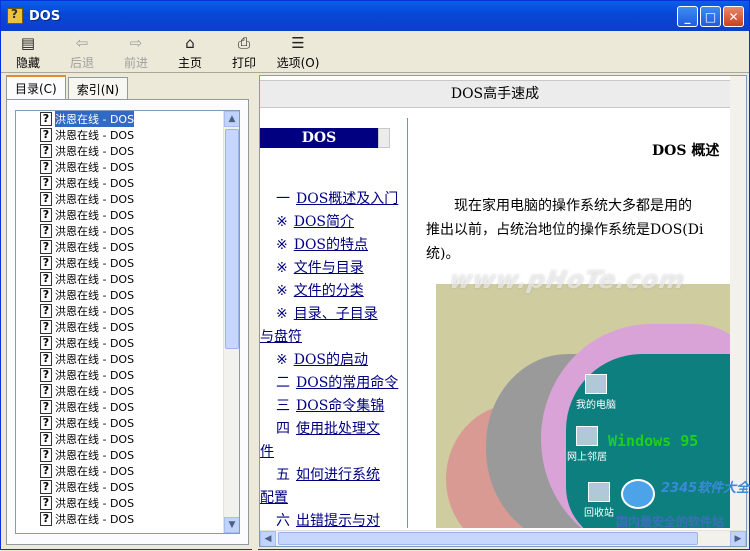 The image size is (750, 551). Describe the element at coordinates (328, 291) in the screenshot. I see `topic-link-text: 文件的分类` at that location.